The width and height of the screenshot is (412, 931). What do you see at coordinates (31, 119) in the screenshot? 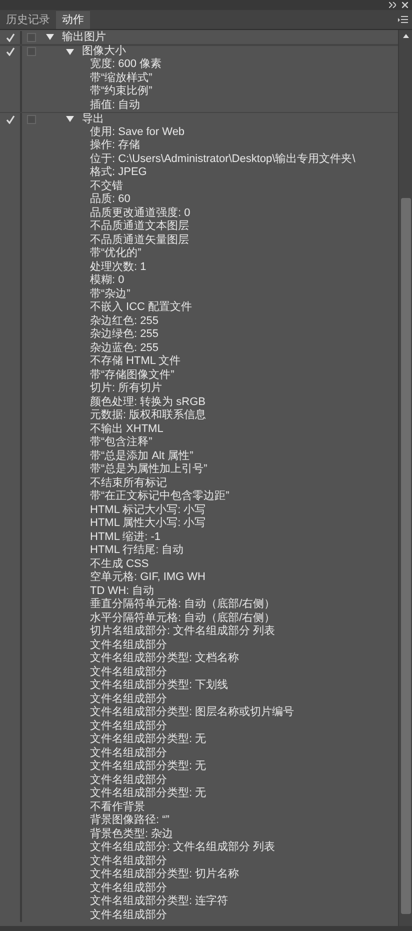
I see `dialog-toggle-icon` at bounding box center [31, 119].